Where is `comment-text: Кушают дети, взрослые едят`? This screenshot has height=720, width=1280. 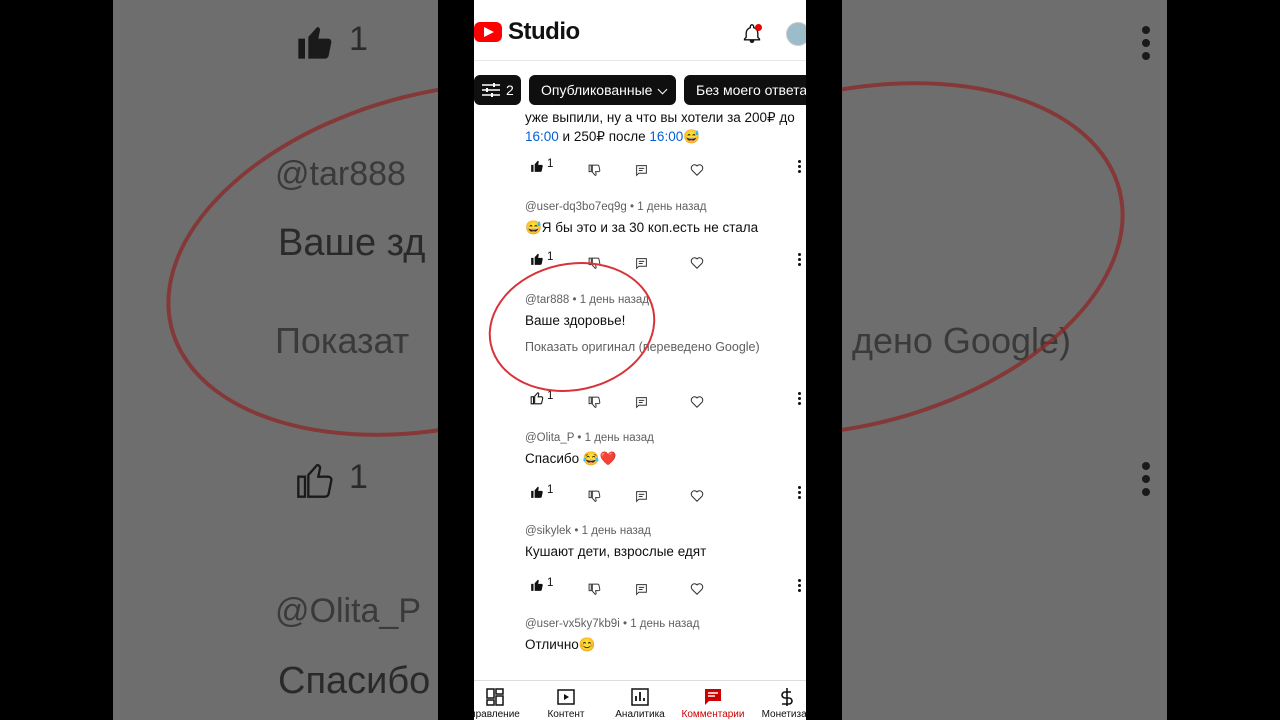 comment-text: Кушают дети, взрослые едят is located at coordinates (616, 551).